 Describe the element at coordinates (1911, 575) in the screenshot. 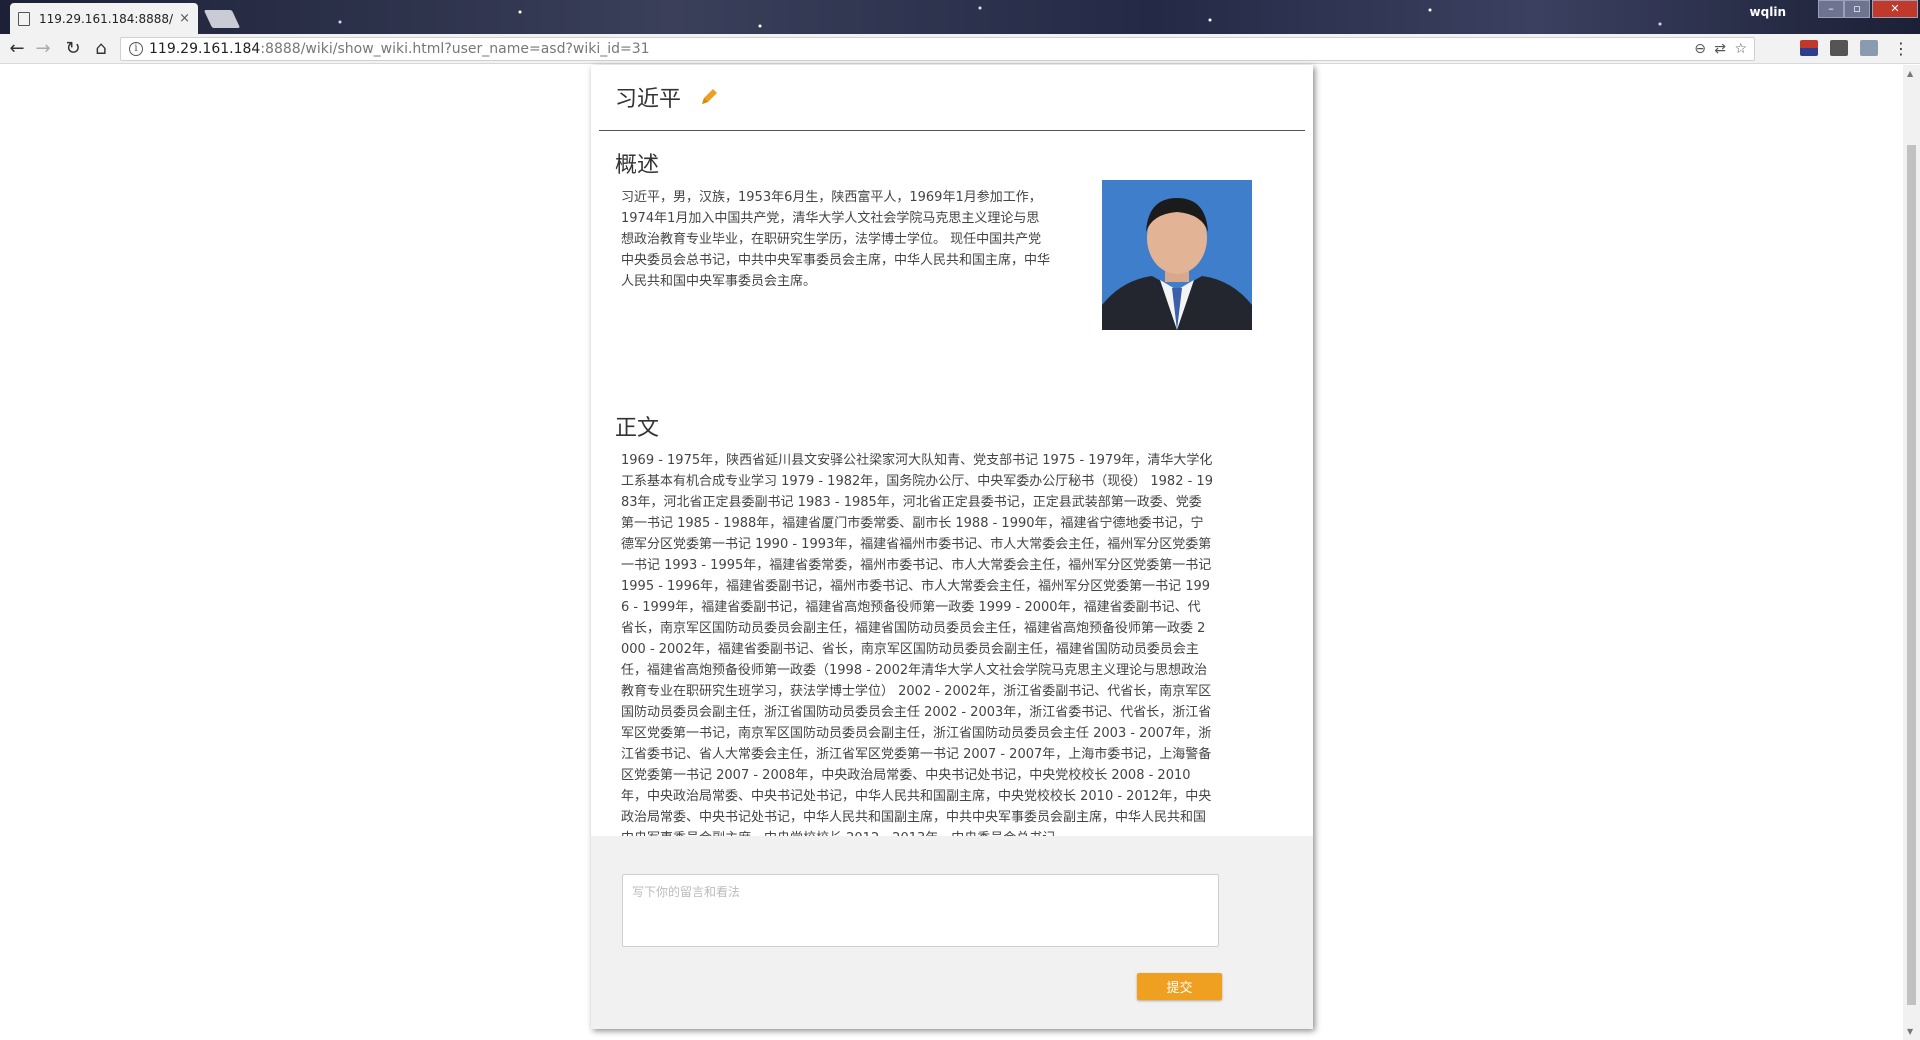

I see `scrollbar-thumb` at that location.